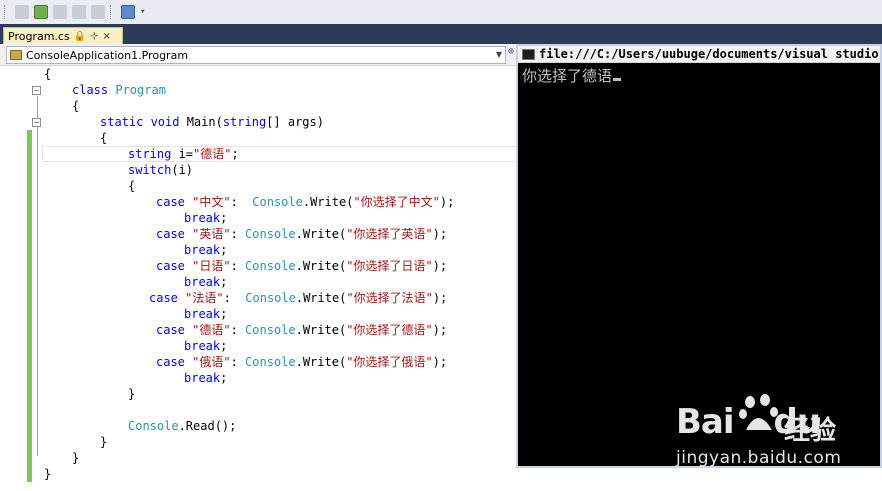 Image resolution: width=882 pixels, height=491 pixels. I want to click on code-token: void, so click(168, 122).